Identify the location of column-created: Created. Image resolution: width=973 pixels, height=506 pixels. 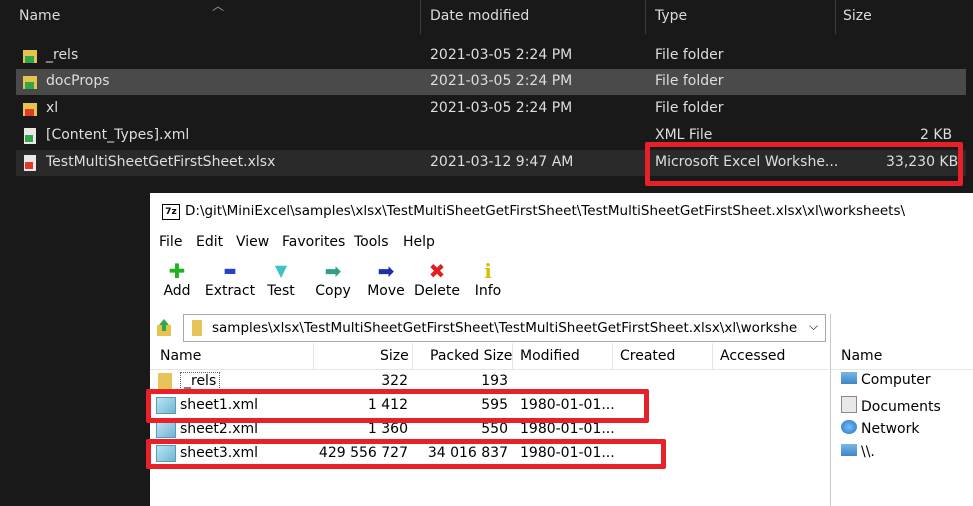
(647, 356).